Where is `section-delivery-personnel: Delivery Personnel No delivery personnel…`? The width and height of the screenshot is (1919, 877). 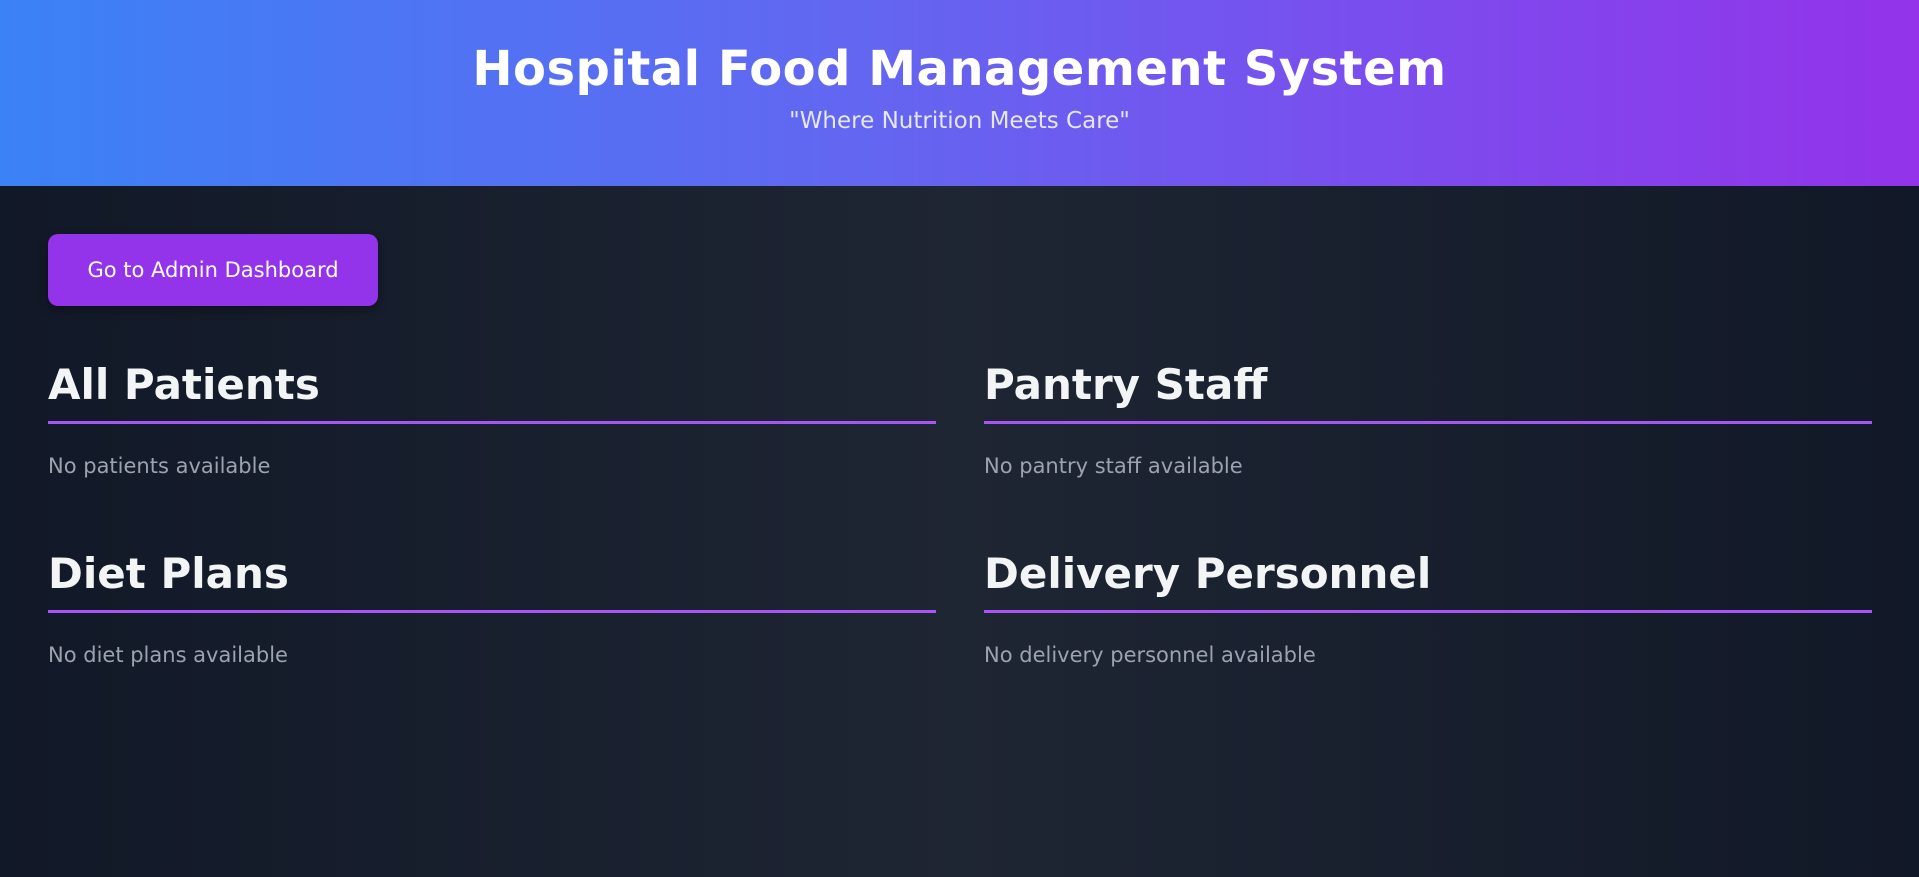 section-delivery-personnel: Delivery Personnel No delivery personnel… is located at coordinates (1428, 644).